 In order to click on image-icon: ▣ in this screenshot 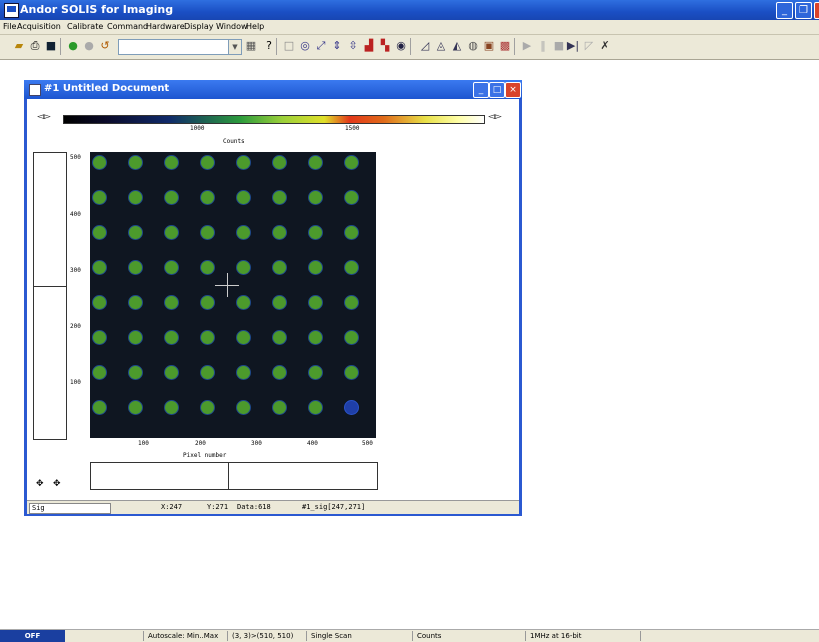, I will do `click(489, 46)`.